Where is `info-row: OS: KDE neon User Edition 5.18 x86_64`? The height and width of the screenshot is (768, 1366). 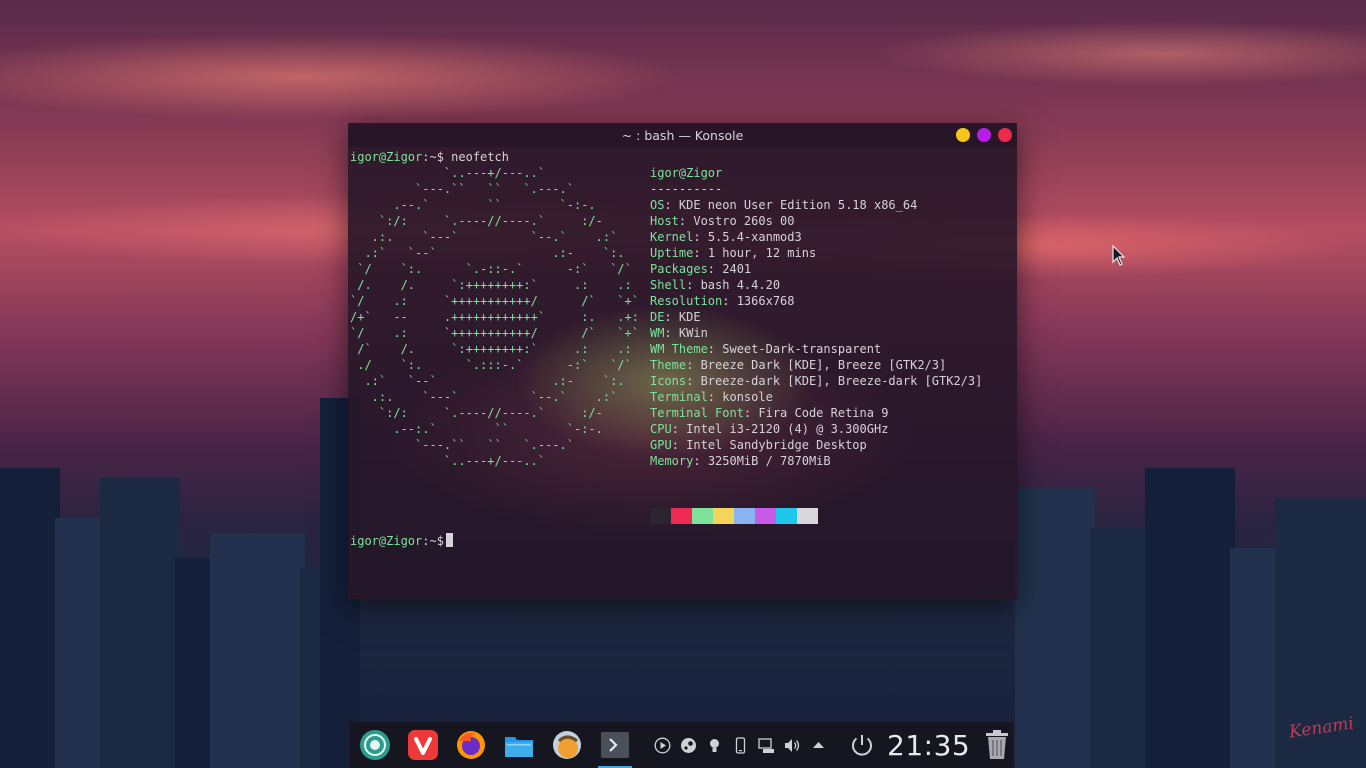 info-row: OS: KDE neon User Edition 5.18 x86_64 is located at coordinates (784, 205).